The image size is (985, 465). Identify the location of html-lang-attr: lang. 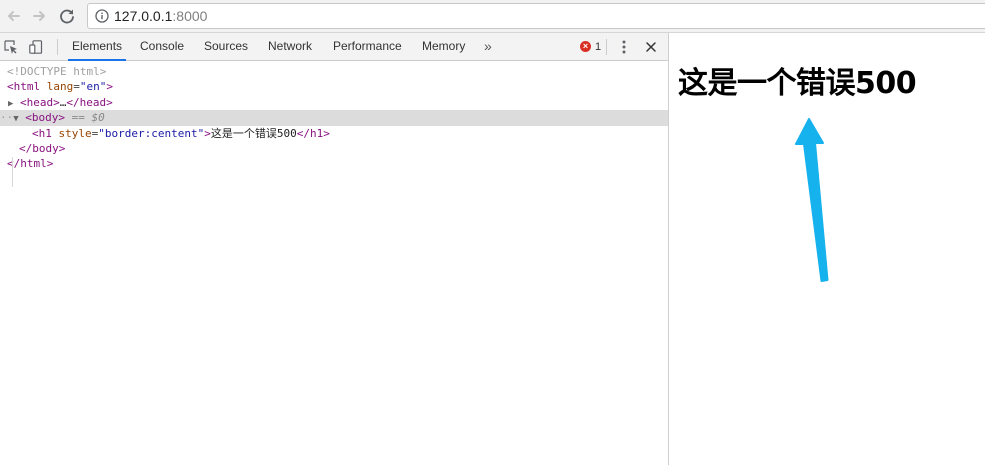
(60, 87).